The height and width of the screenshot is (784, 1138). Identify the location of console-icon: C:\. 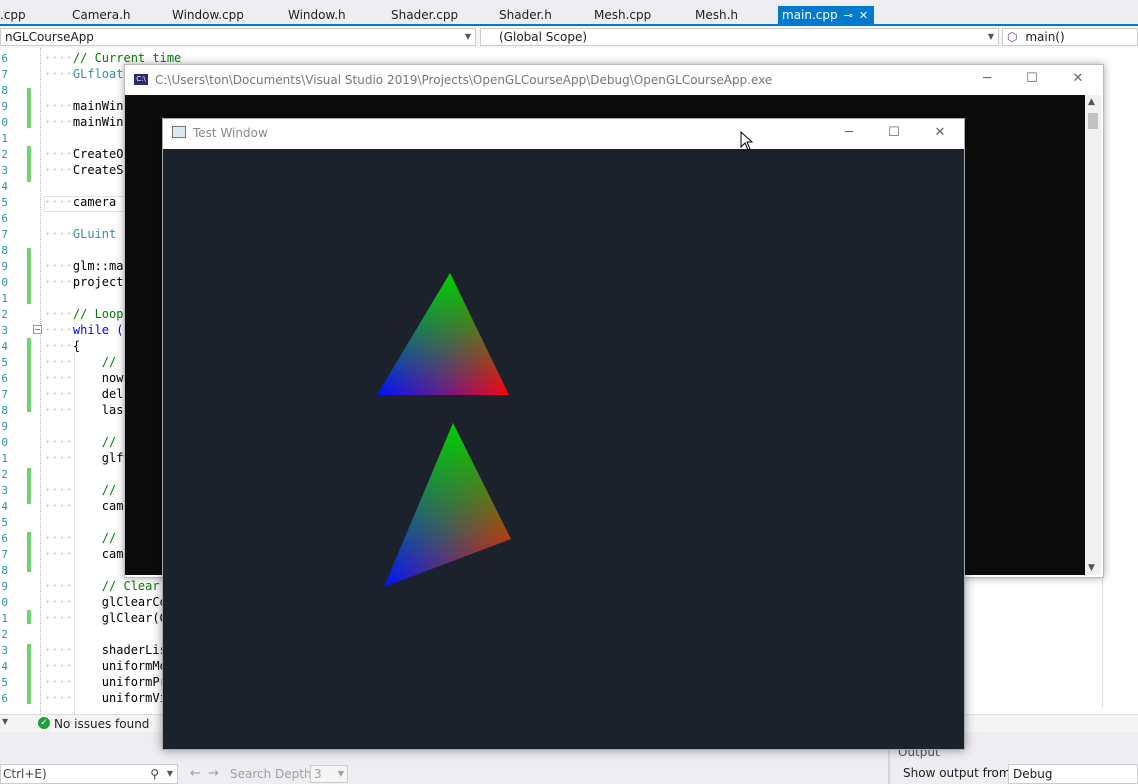
(141, 79).